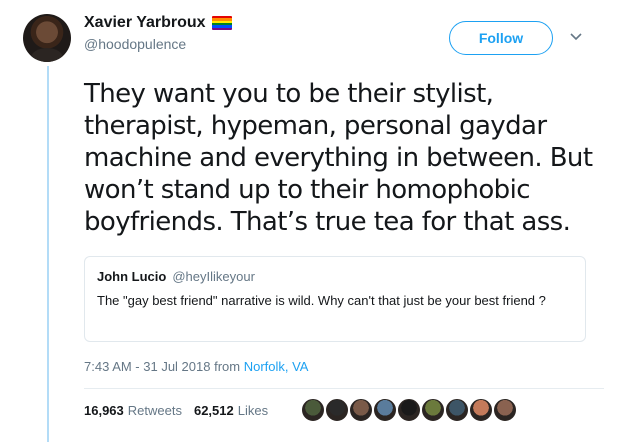 Image resolution: width=625 pixels, height=442 pixels. I want to click on tweet-stats: 16,963 Retweets 62,512 Likes, so click(176, 410).